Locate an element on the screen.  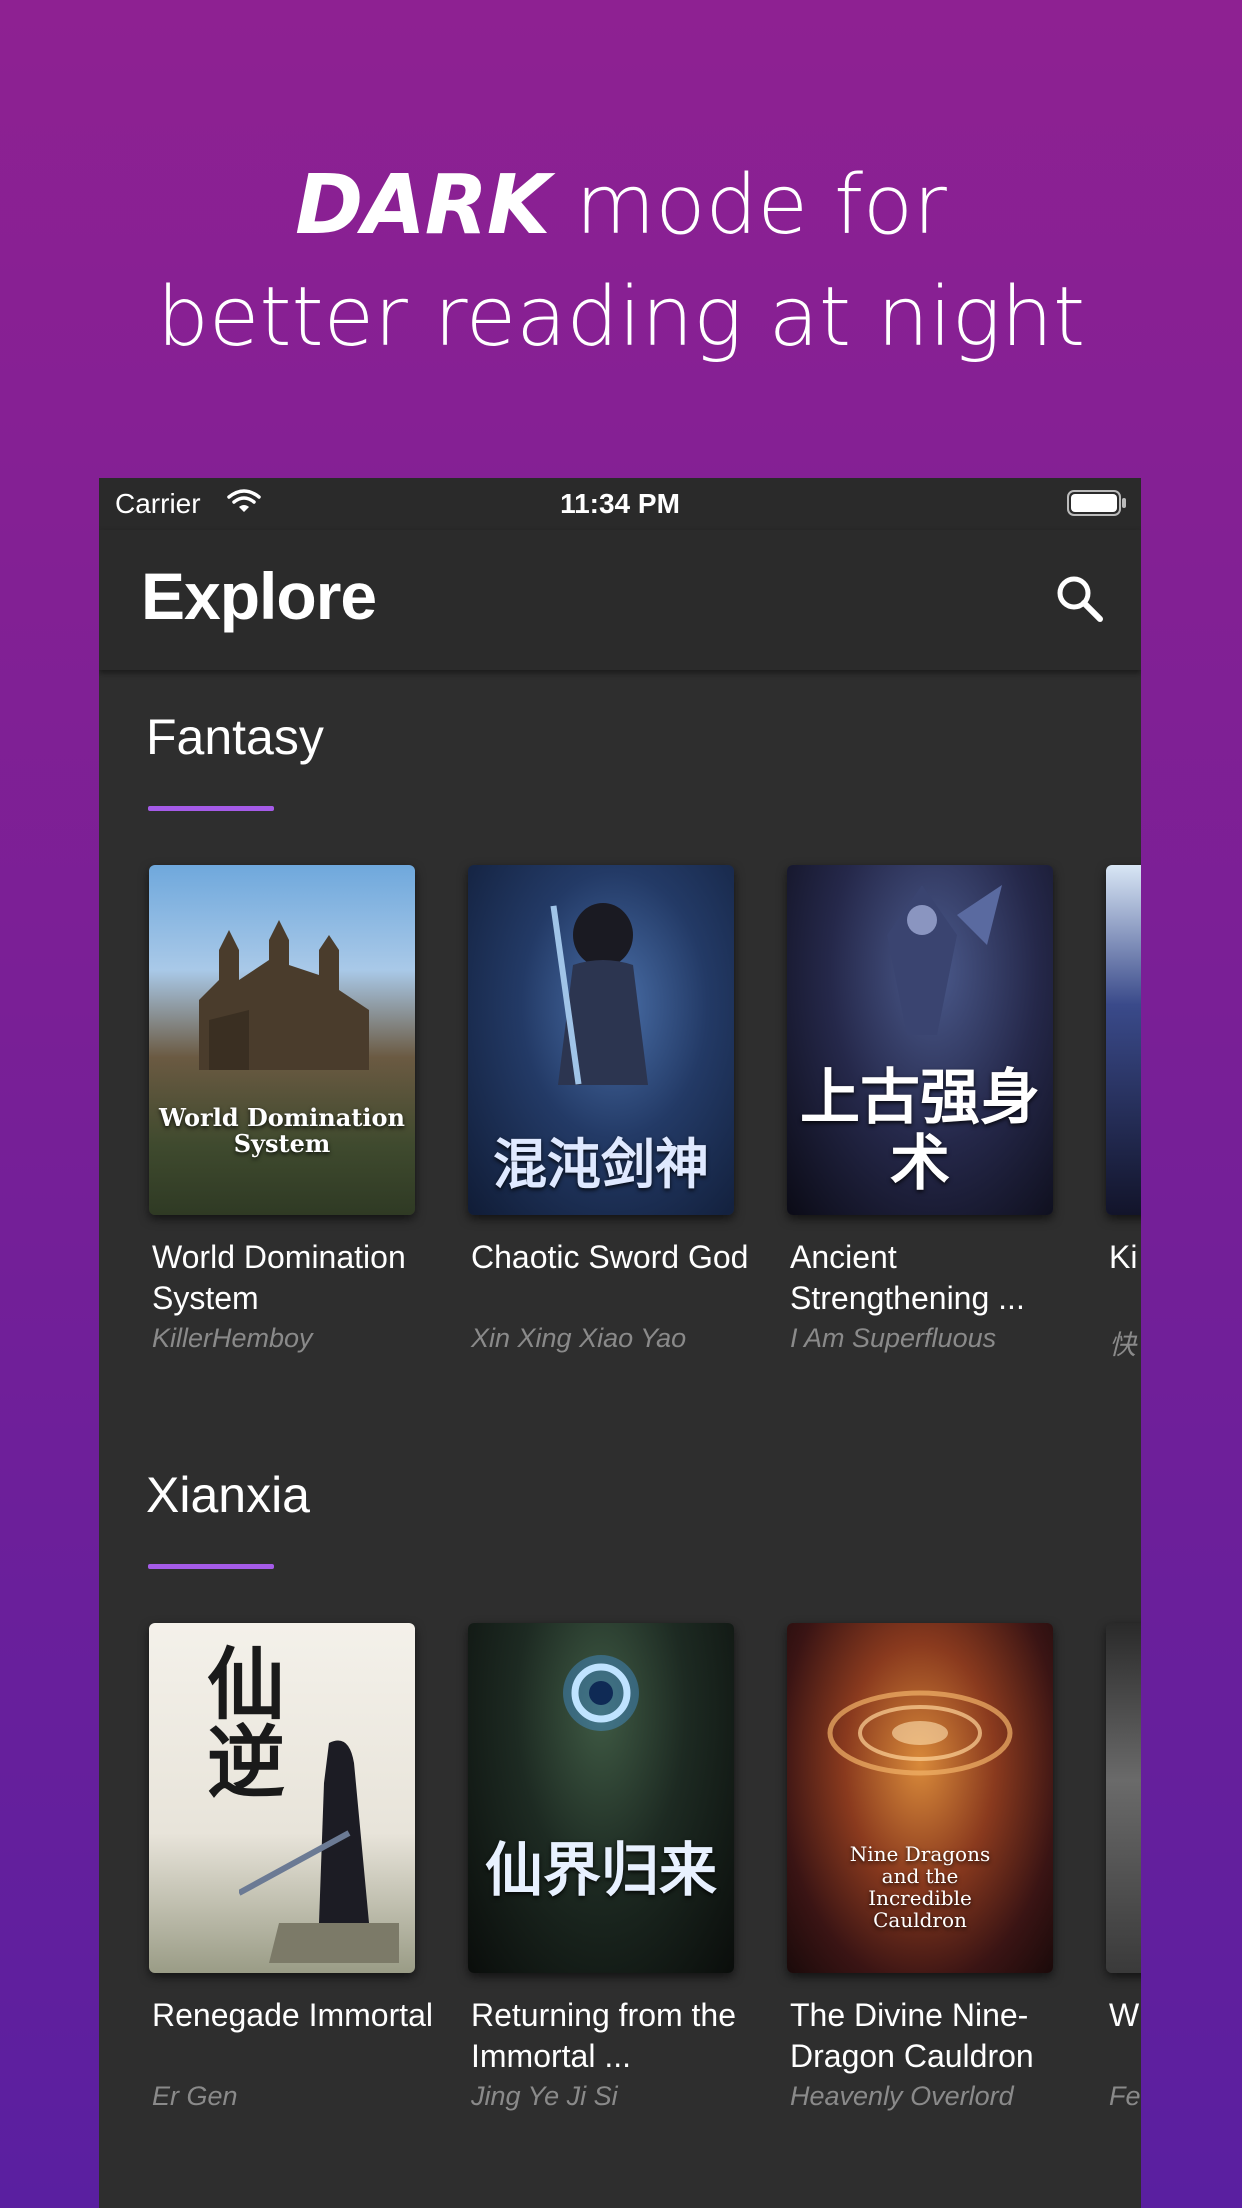
cover-title: 上古强身术 is located at coordinates (920, 1131).